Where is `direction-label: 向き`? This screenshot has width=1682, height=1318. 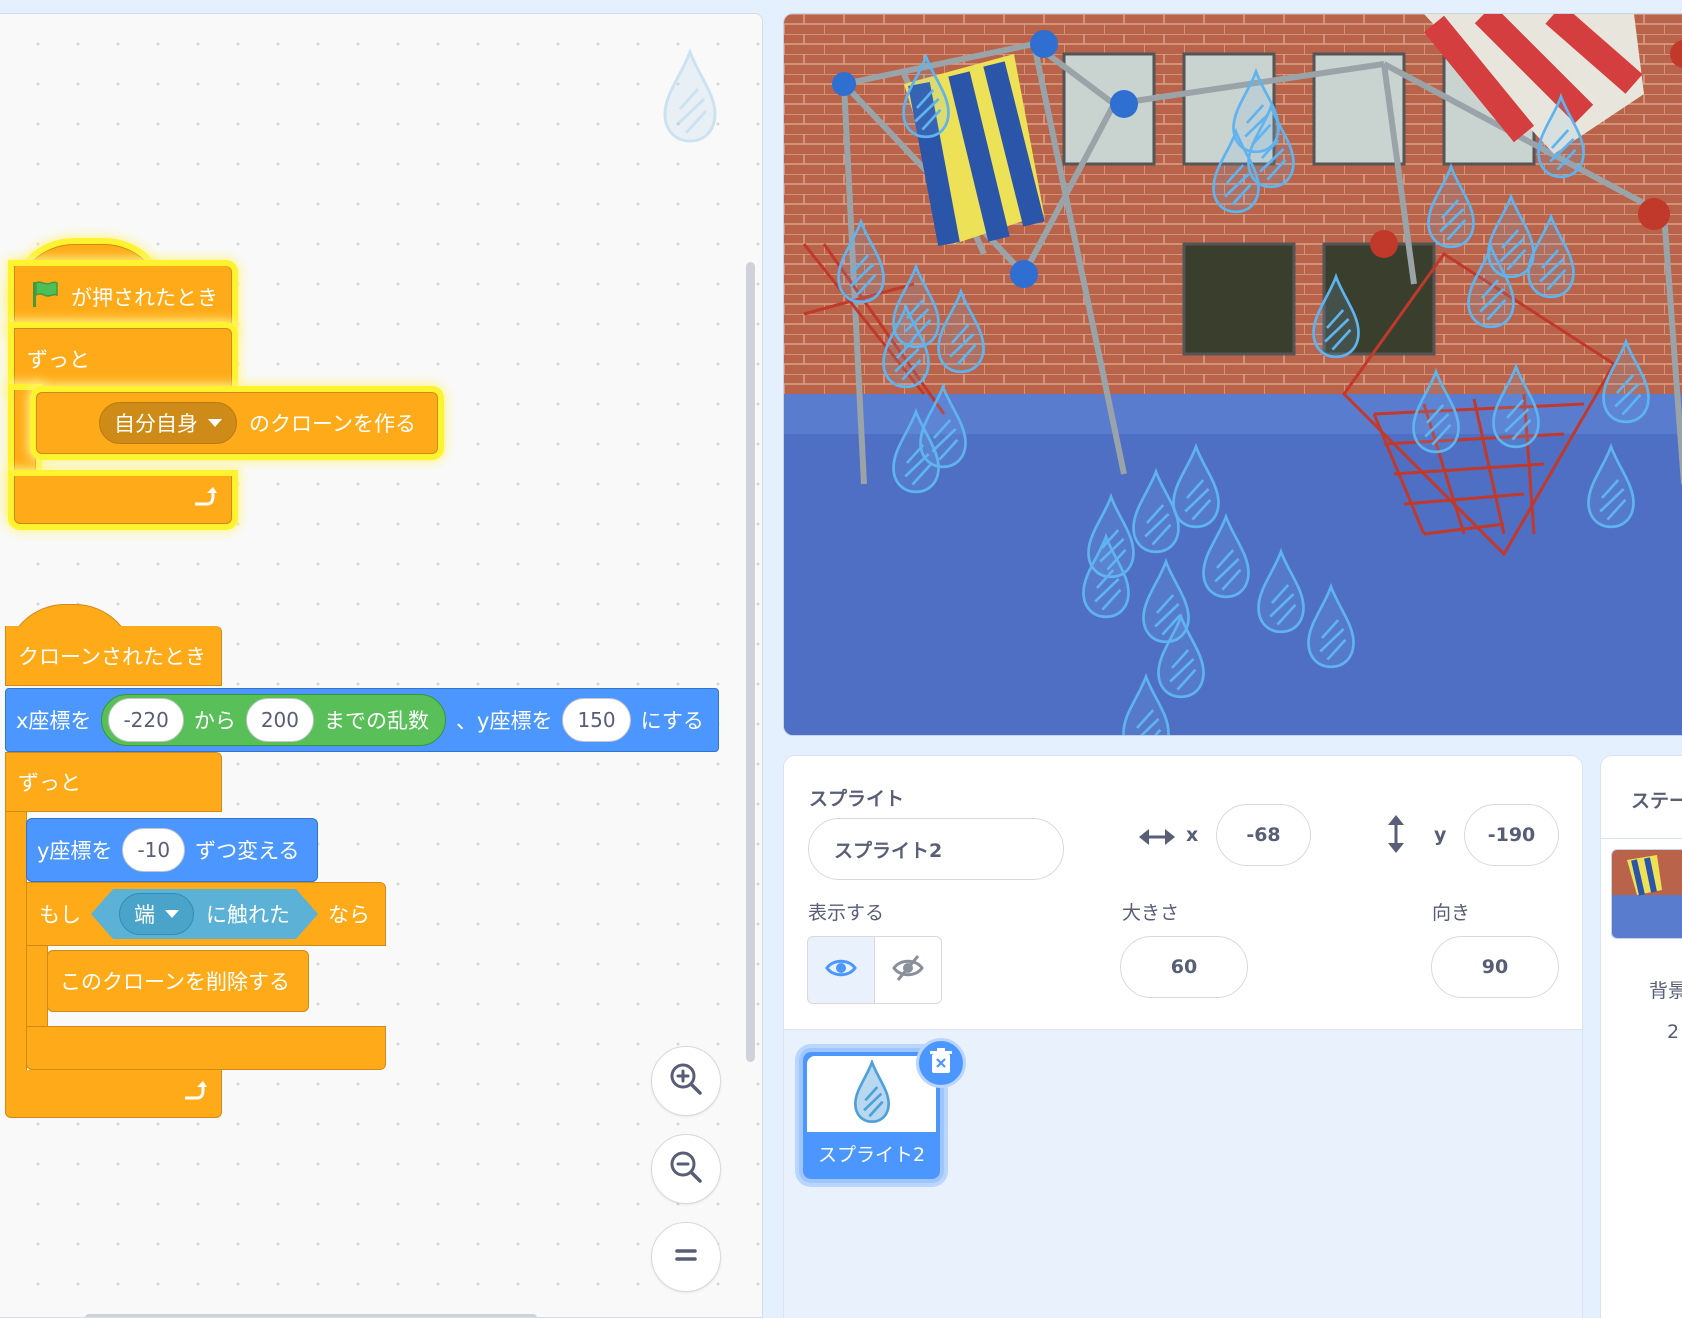
direction-label: 向き is located at coordinates (1451, 913).